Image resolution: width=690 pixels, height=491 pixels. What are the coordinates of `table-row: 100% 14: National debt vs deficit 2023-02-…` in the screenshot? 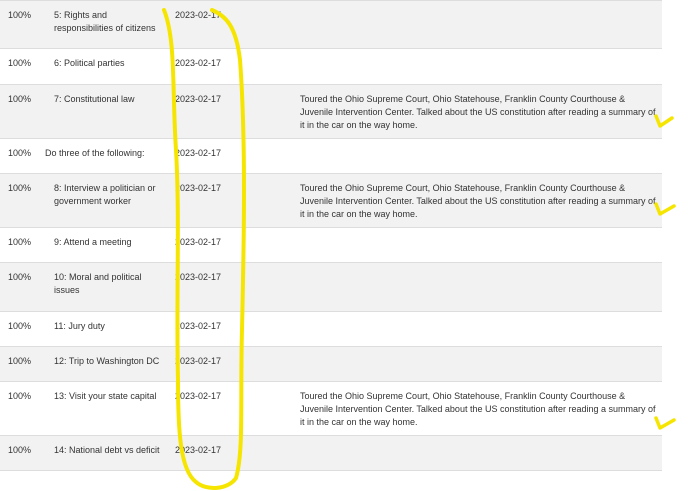 It's located at (331, 453).